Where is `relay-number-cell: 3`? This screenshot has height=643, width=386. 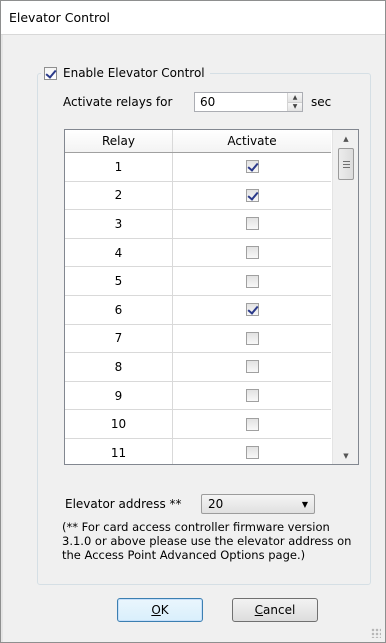 relay-number-cell: 3 is located at coordinates (119, 224).